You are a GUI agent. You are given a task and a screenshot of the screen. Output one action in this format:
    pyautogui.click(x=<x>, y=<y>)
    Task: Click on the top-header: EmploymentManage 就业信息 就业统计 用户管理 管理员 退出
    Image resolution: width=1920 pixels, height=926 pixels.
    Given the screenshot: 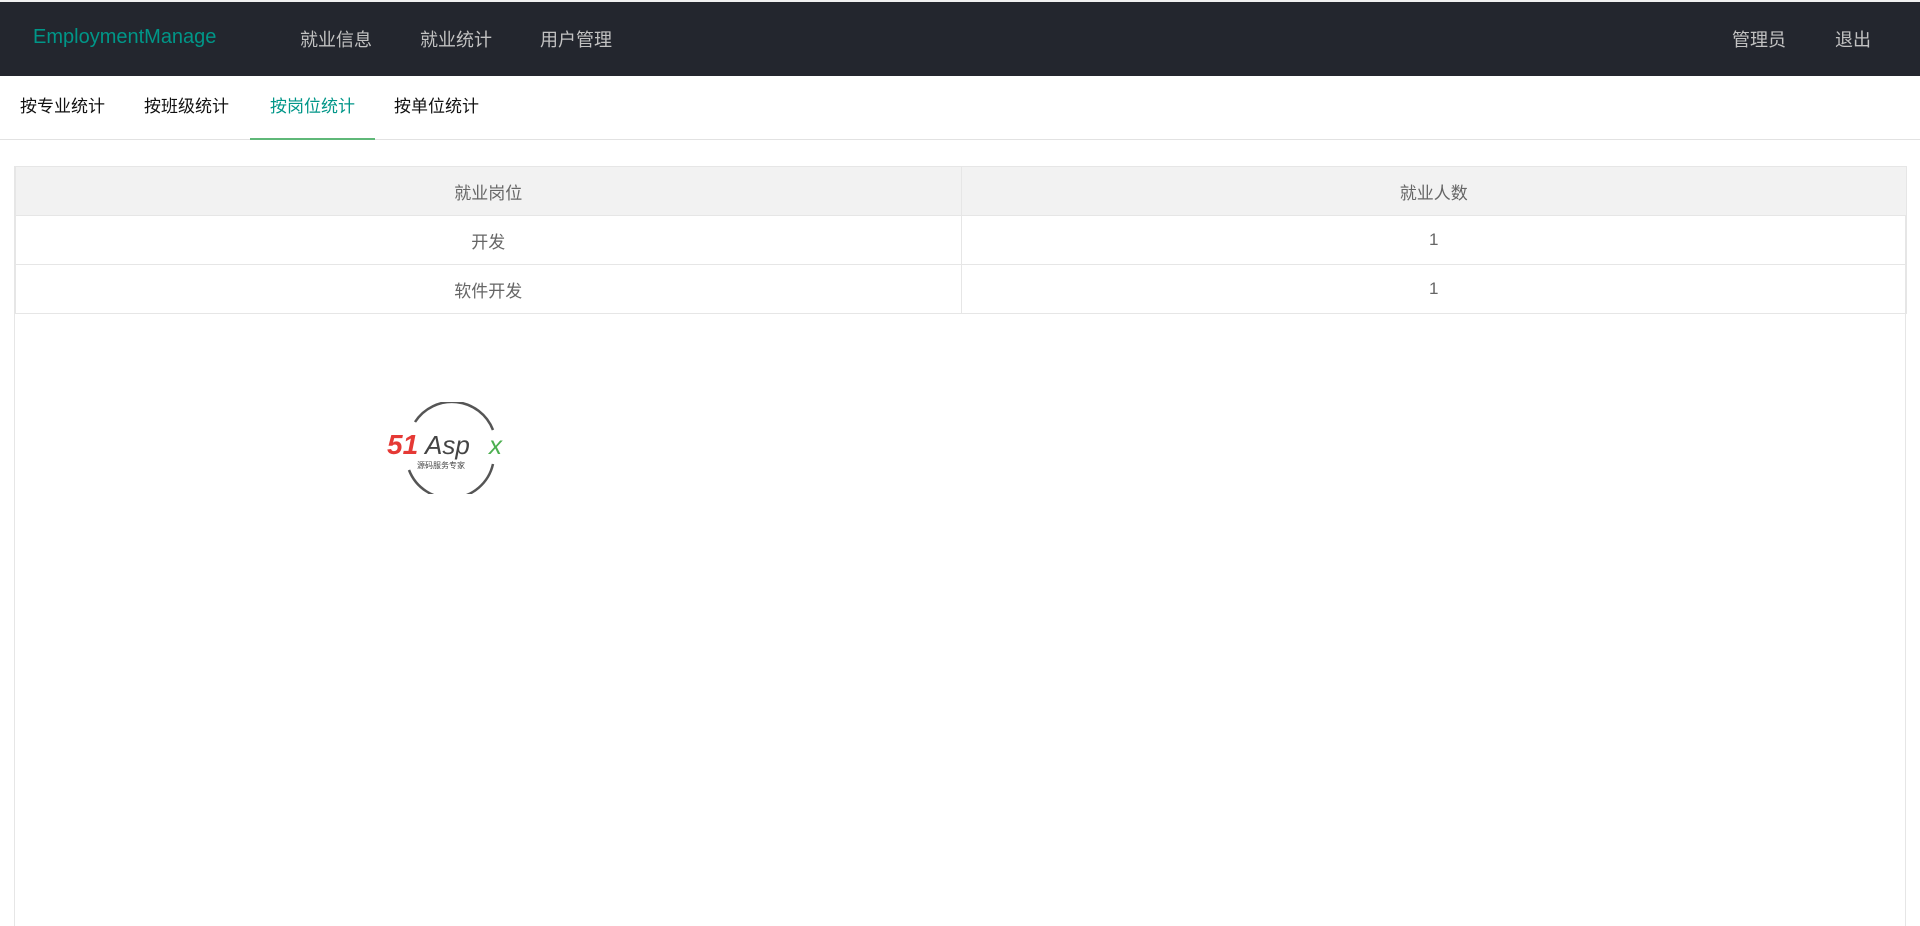 What is the action you would take?
    pyautogui.click(x=960, y=38)
    